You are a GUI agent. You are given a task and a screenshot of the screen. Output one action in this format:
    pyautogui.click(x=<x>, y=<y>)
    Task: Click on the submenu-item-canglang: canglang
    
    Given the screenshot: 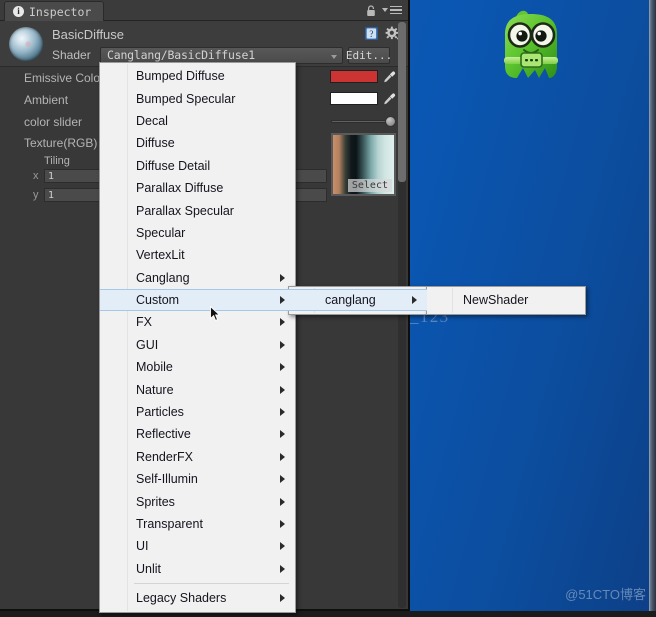 What is the action you would take?
    pyautogui.click(x=358, y=300)
    